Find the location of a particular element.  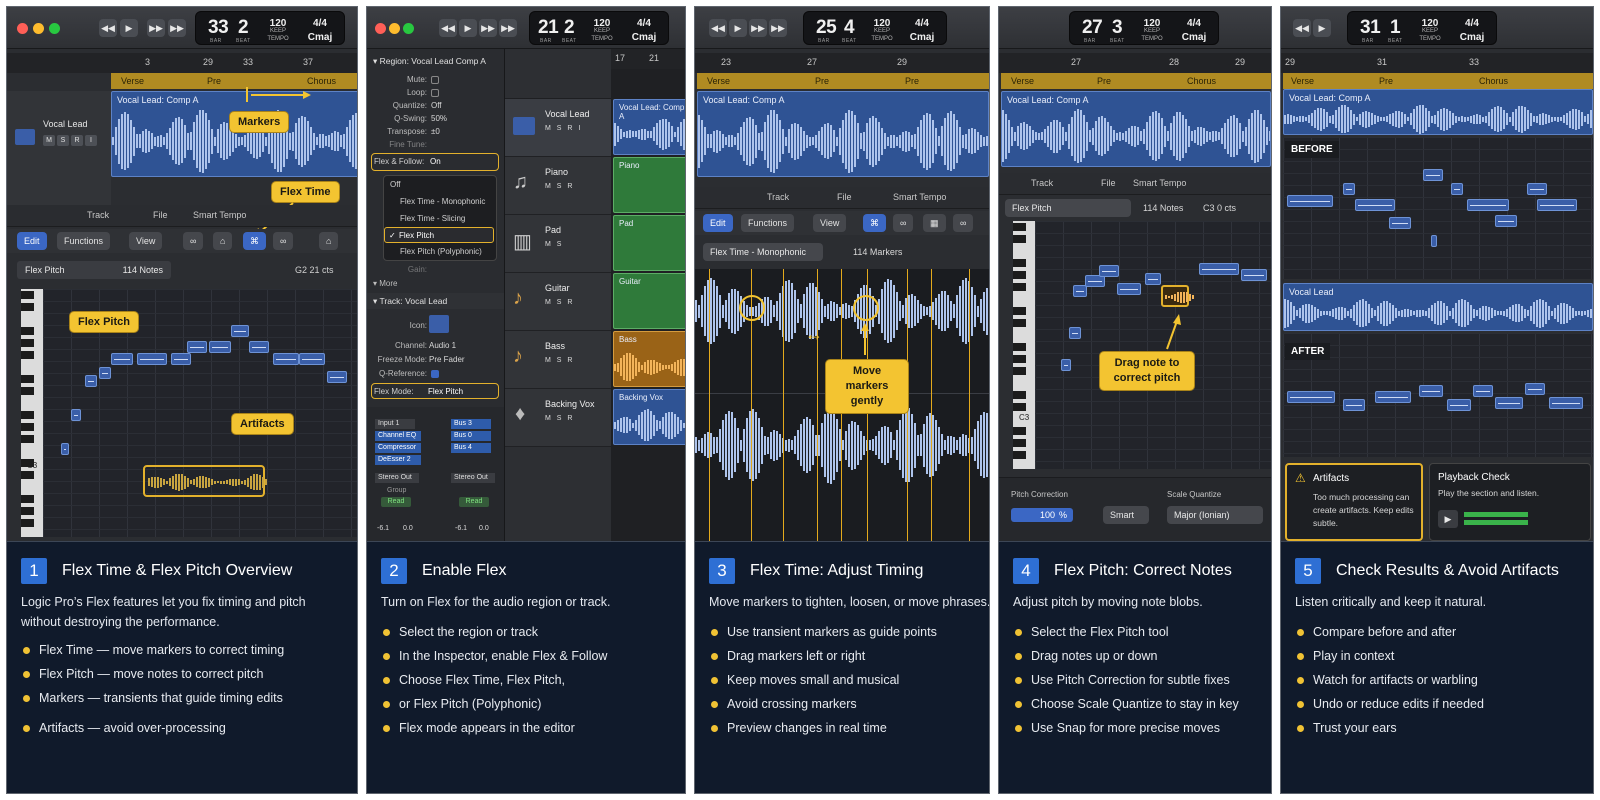

track-row-bass: ♪ Bass M S R is located at coordinates (558, 360).